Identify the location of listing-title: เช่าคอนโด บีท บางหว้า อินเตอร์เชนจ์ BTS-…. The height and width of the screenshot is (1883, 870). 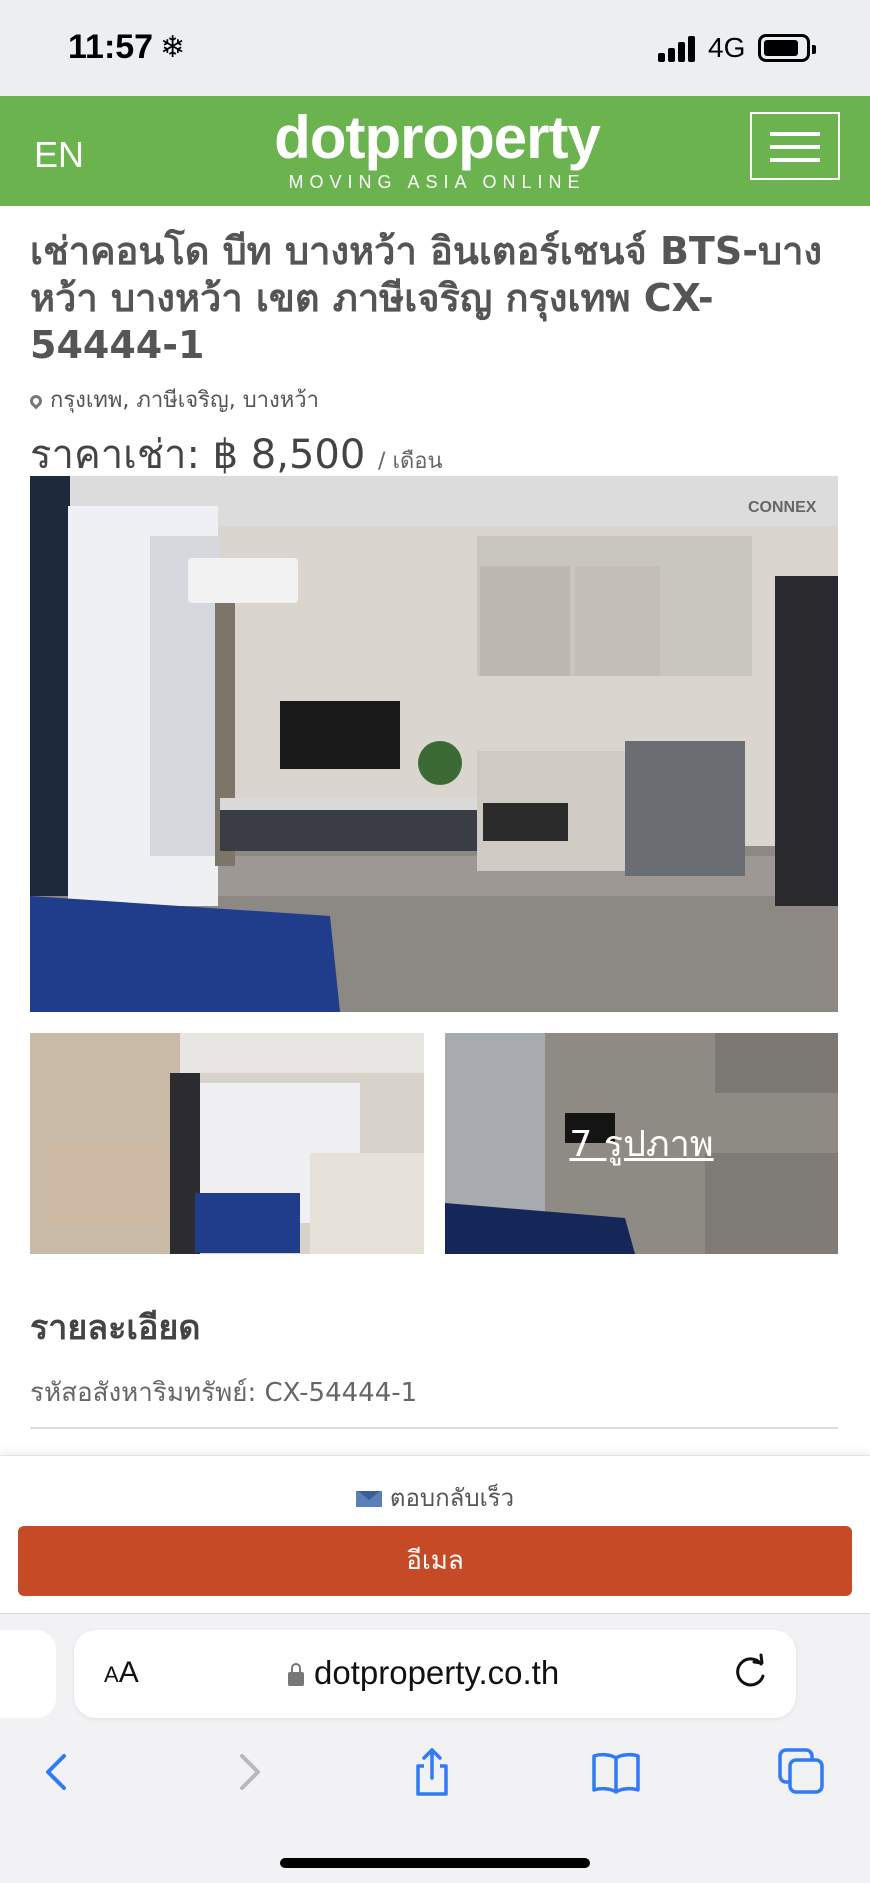
(426, 298).